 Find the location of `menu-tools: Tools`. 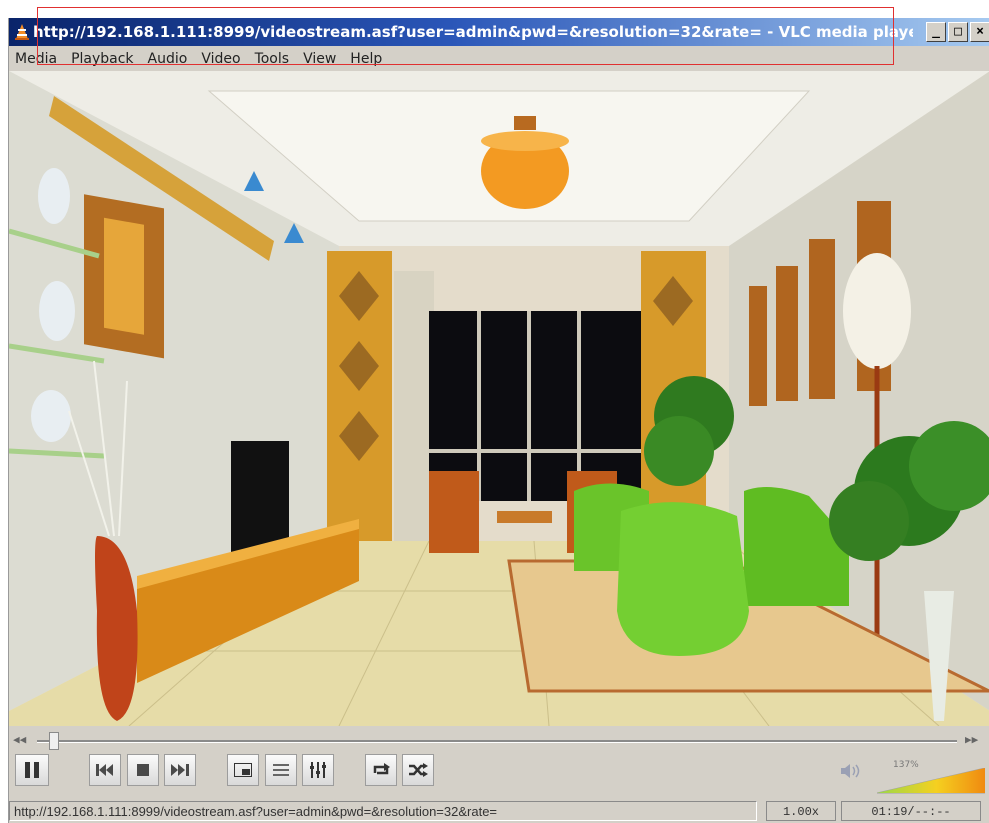

menu-tools: Tools is located at coordinates (272, 59).